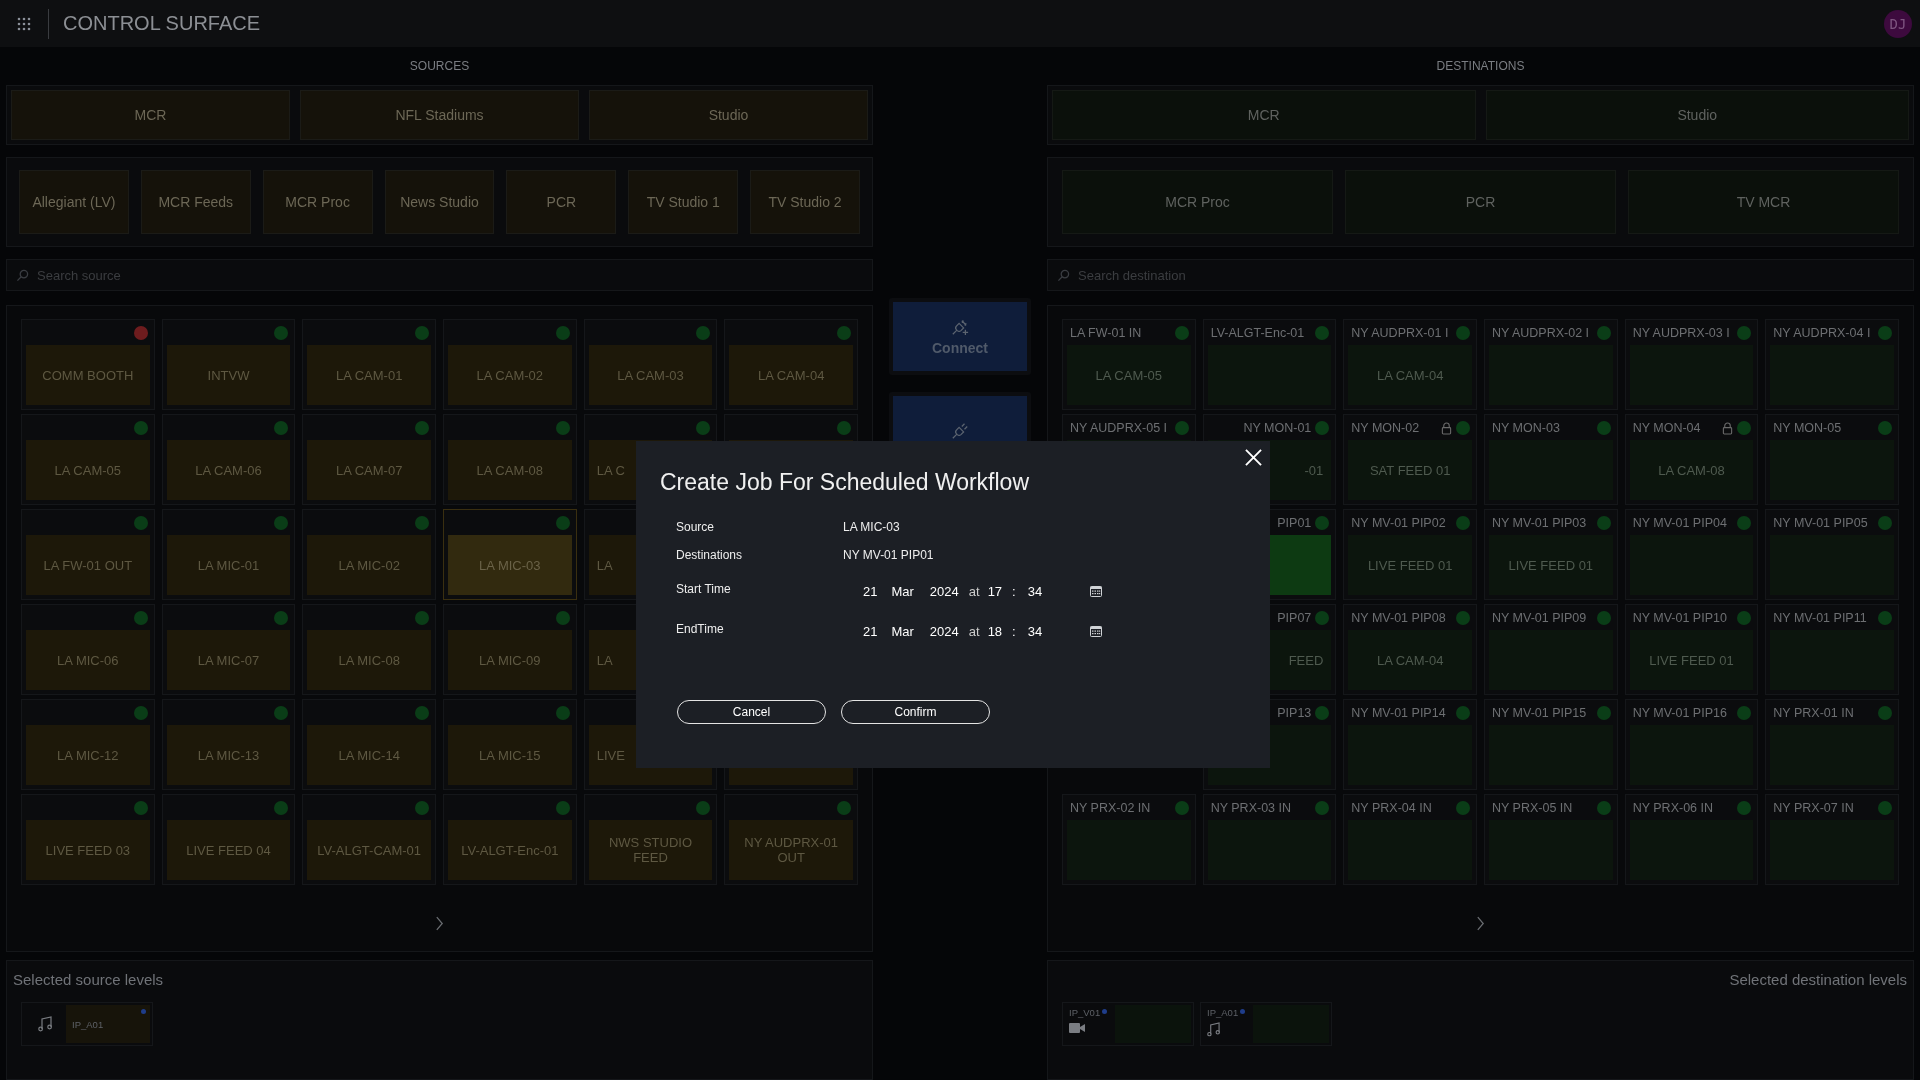 This screenshot has height=1080, width=1920. I want to click on routed-source: SAT FEED 01, so click(1410, 470).